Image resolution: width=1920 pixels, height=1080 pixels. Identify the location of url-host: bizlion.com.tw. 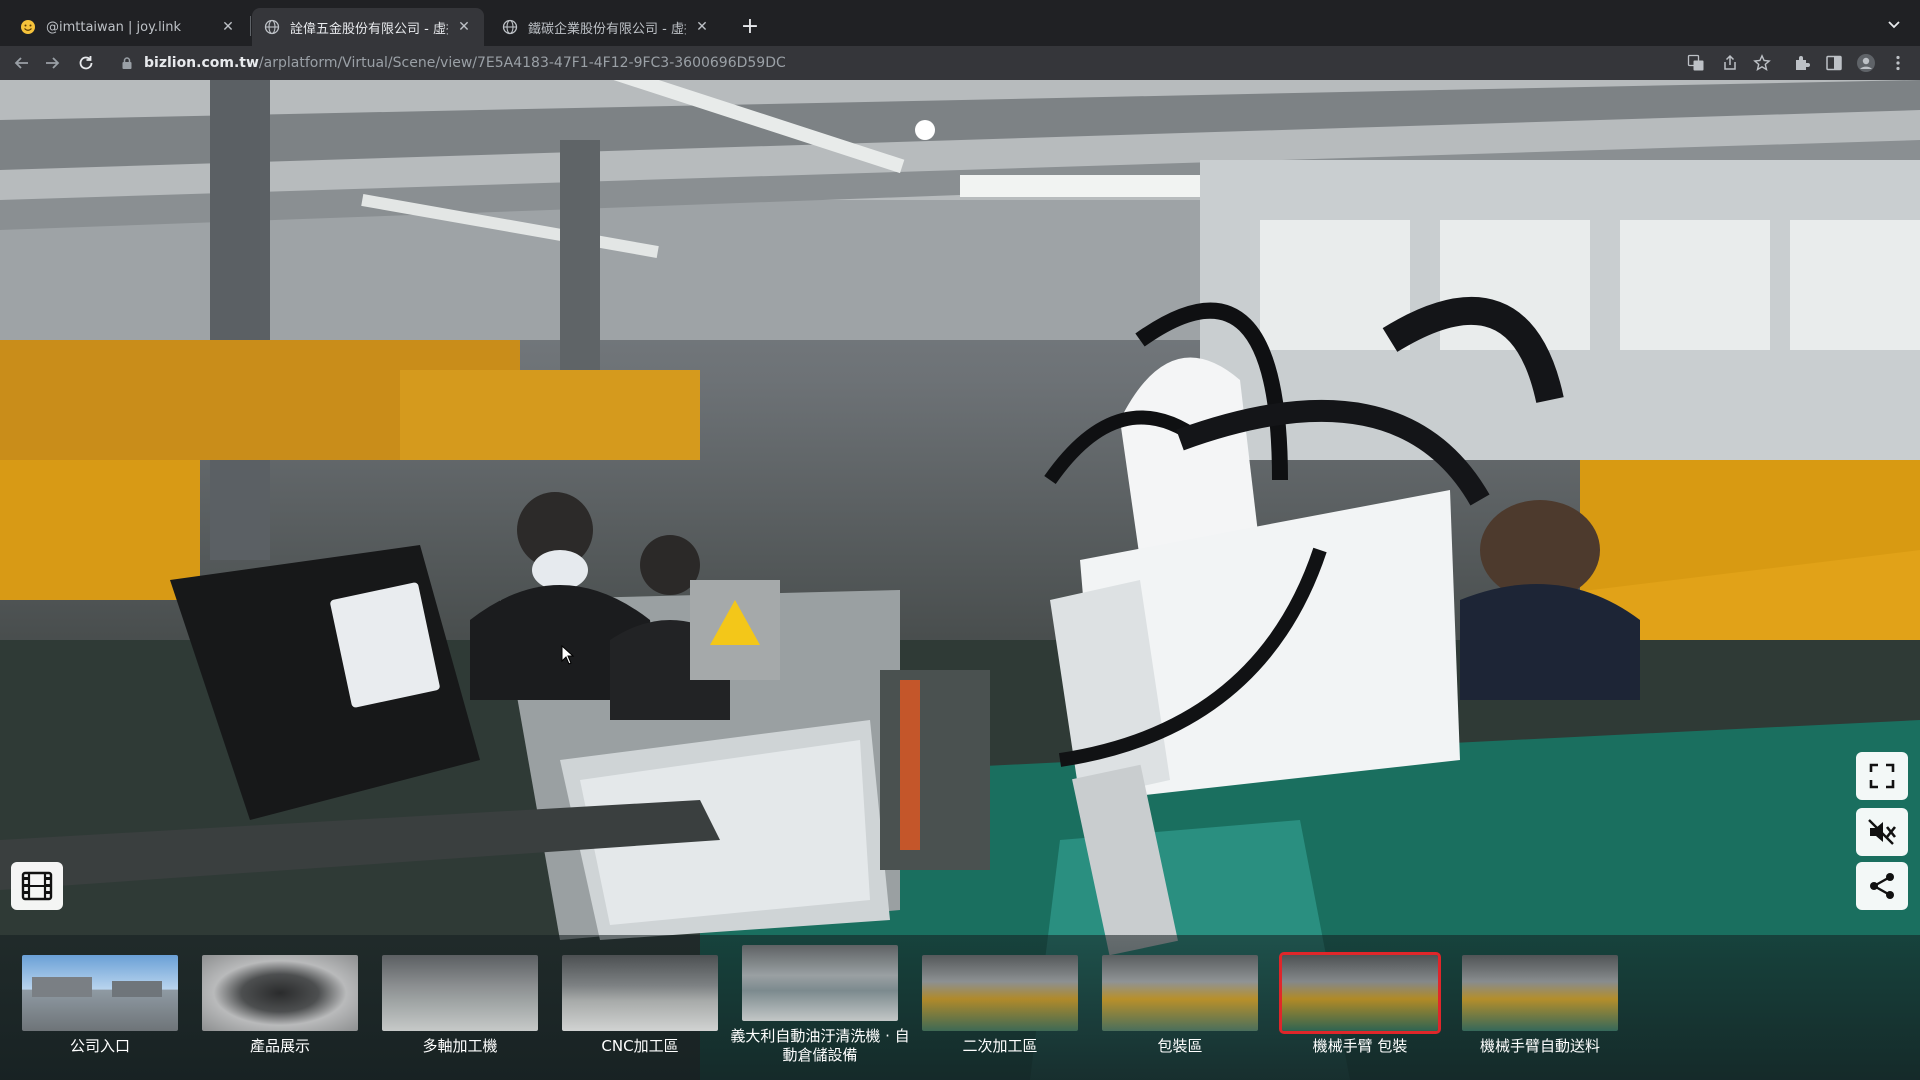
(201, 63).